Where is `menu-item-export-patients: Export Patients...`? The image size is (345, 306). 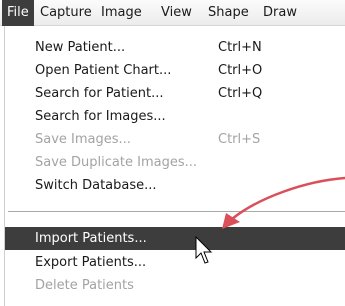
menu-item-export-patients: Export Patients... is located at coordinates (175, 262).